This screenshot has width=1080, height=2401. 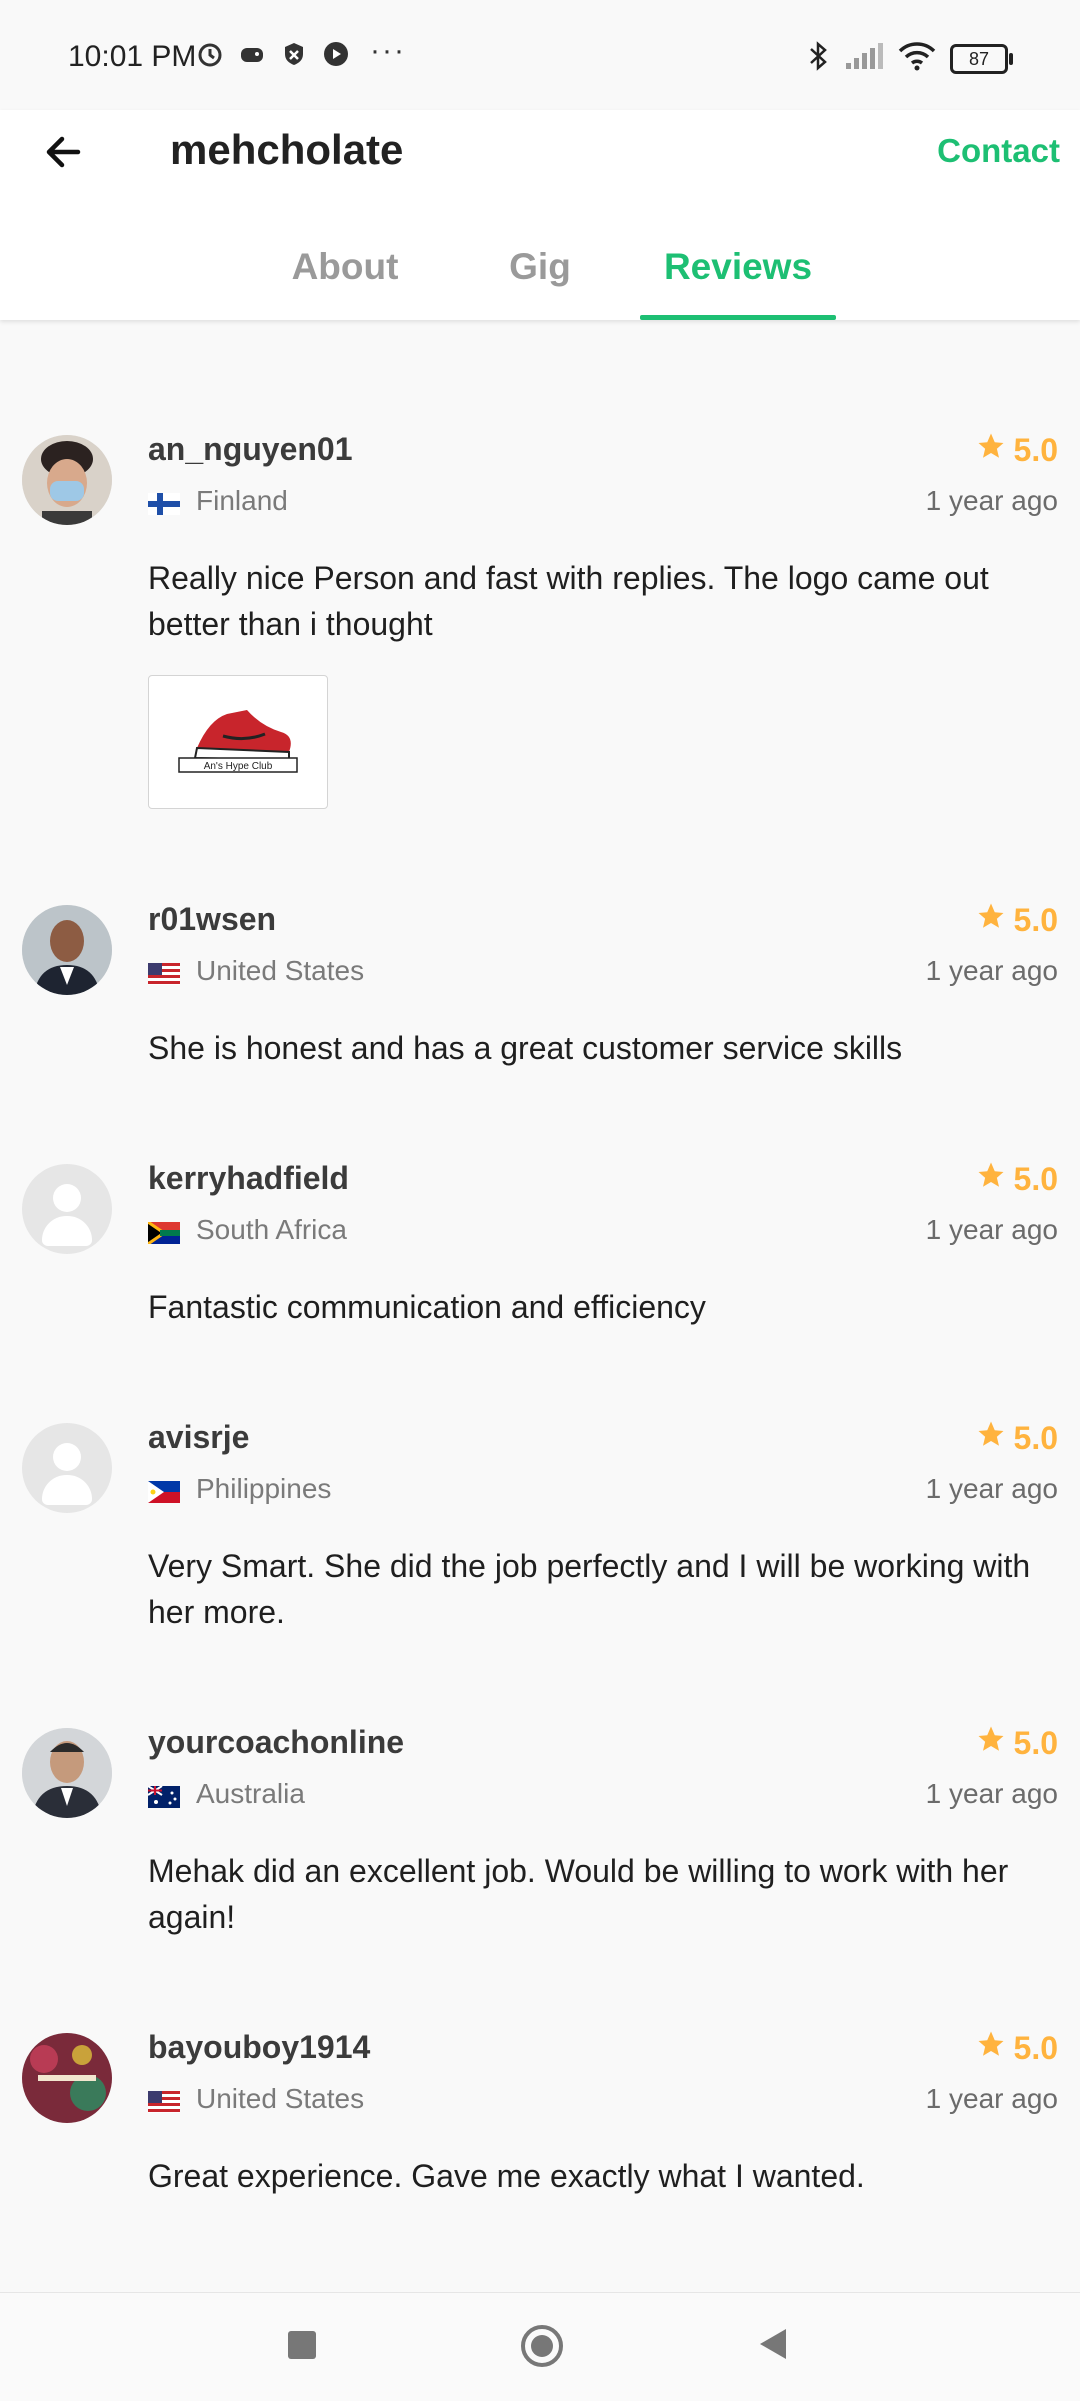 I want to click on finland-flag-icon, so click(x=164, y=502).